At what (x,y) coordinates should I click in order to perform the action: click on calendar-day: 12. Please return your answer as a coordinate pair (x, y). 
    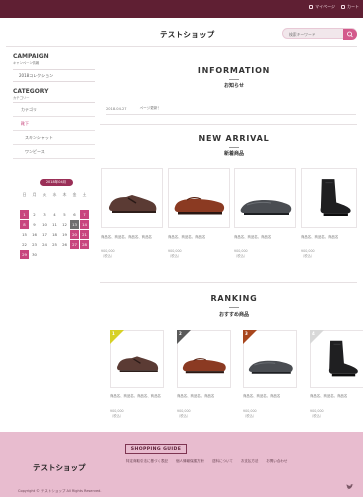
    Looking at the image, I should click on (64, 224).